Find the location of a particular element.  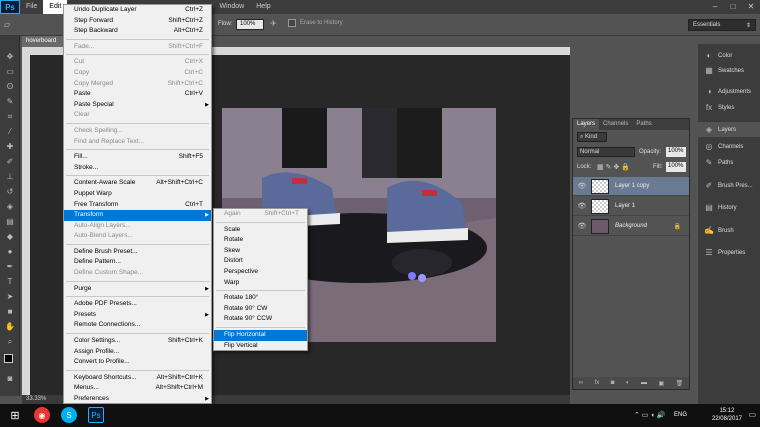

chrome-icon: ◉ is located at coordinates (42, 415).